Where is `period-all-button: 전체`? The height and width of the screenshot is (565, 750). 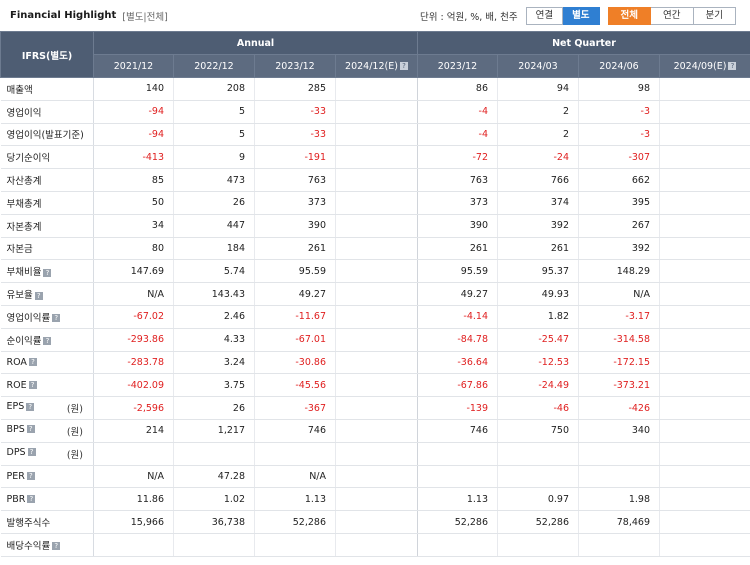 period-all-button: 전체 is located at coordinates (629, 15).